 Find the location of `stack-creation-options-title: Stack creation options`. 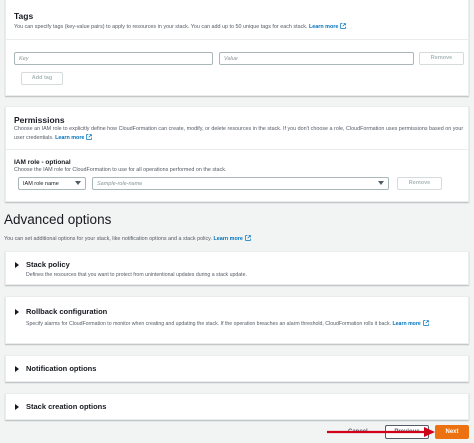

stack-creation-options-title: Stack creation options is located at coordinates (66, 406).